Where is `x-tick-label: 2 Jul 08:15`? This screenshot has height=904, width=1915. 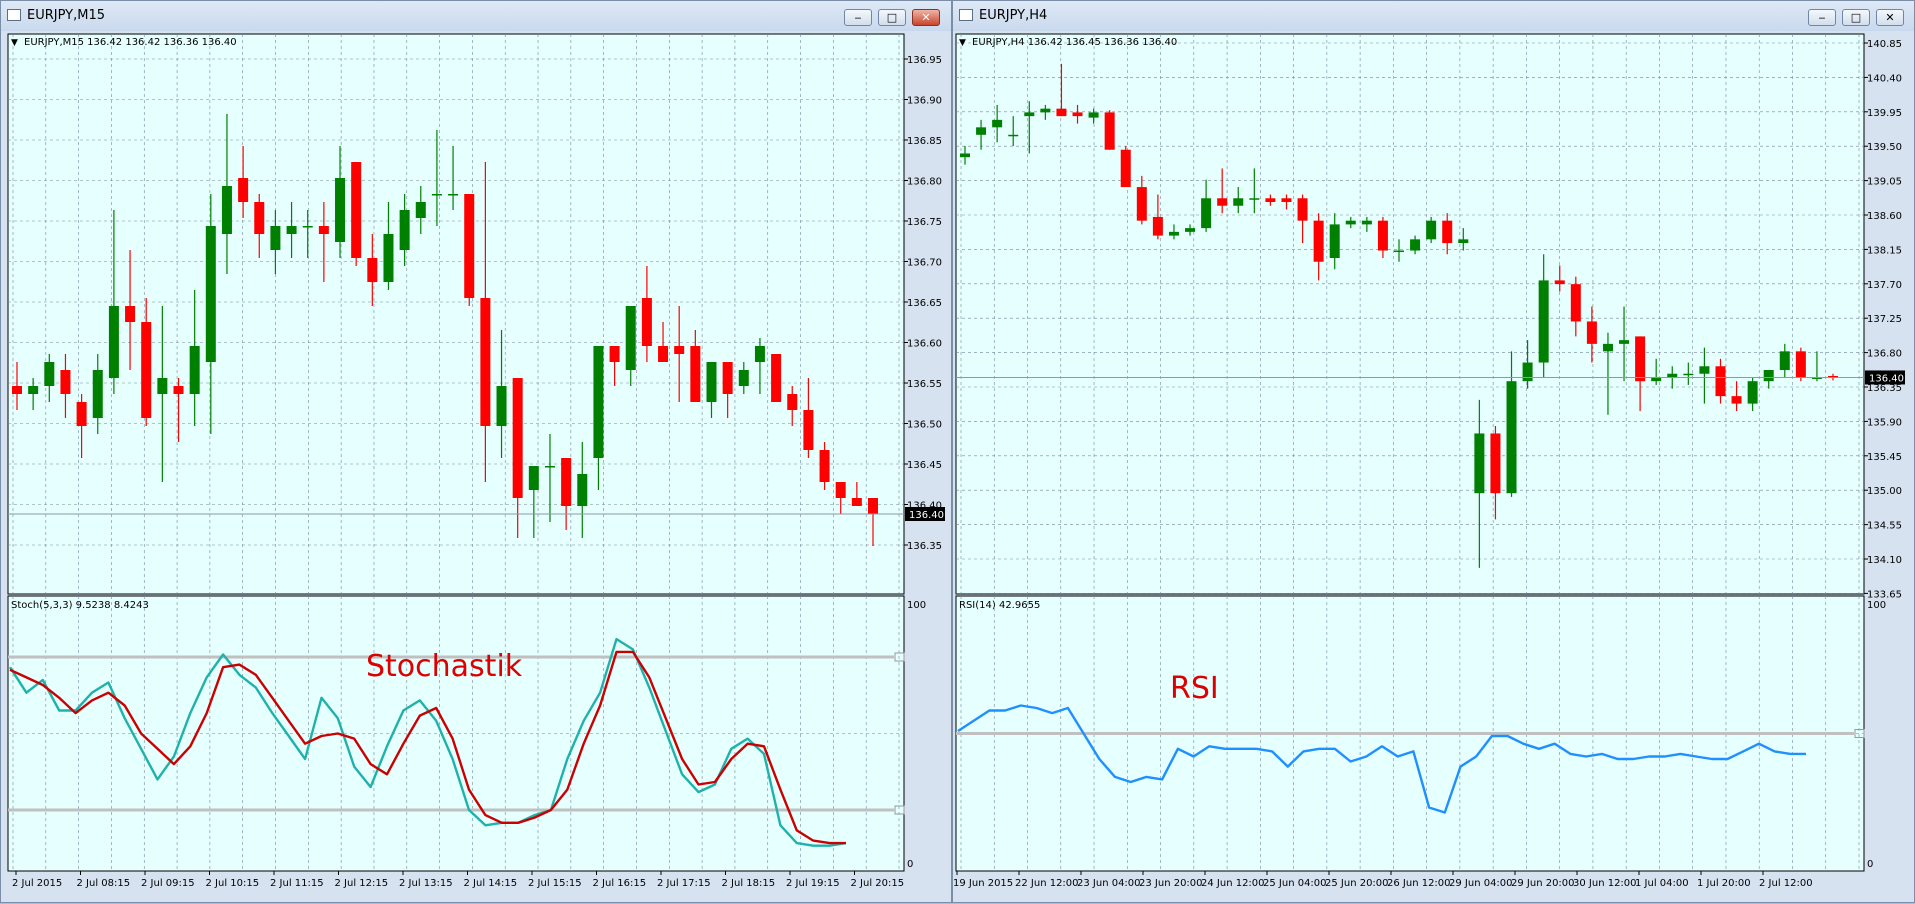
x-tick-label: 2 Jul 08:15 is located at coordinates (104, 883).